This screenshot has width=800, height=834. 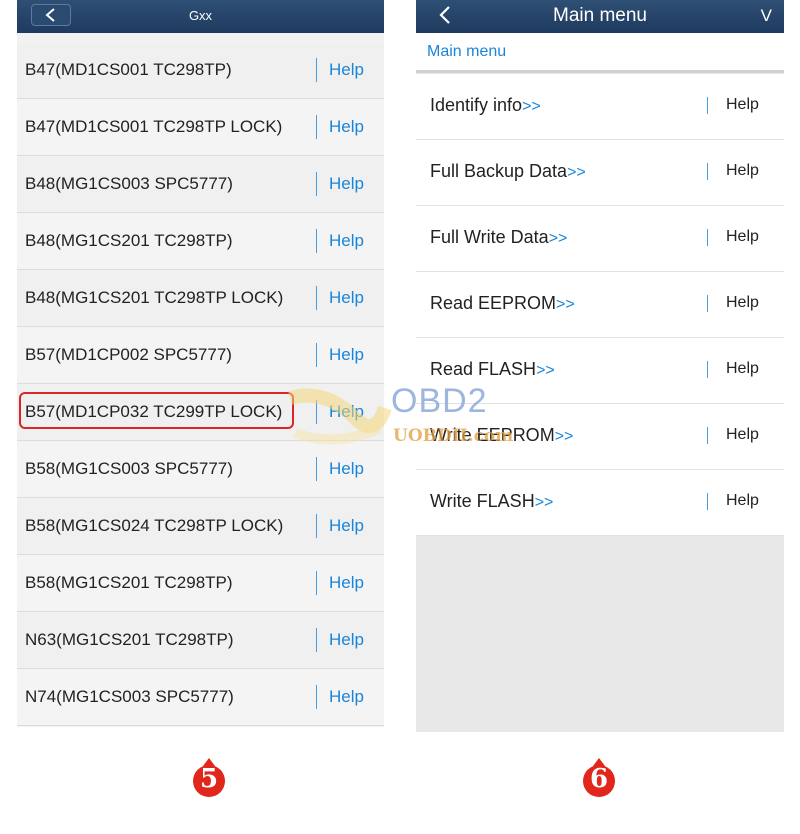 I want to click on list-item: B47(MD1CS001 TC298TP) Help, so click(x=200, y=70).